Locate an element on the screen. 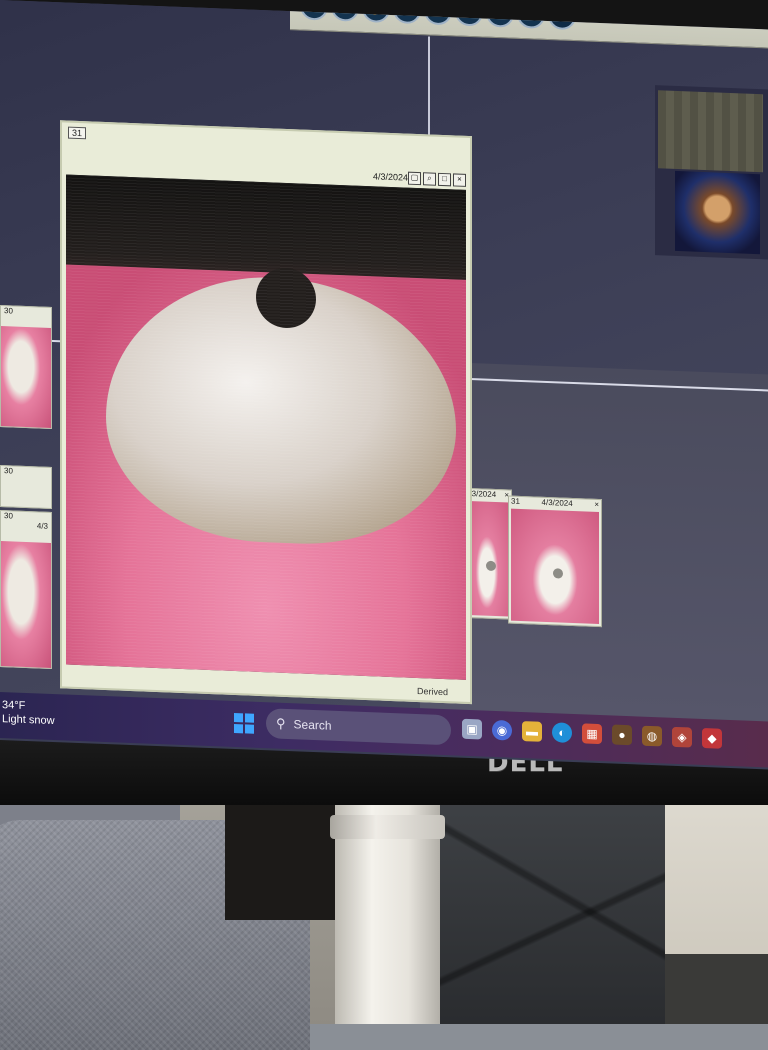 This screenshot has width=768, height=1050. taskbar-pinned-apps: ▣ ◉ ▬ ◐ ▦ ● ◍ ◈ ◆ is located at coordinates (592, 733).